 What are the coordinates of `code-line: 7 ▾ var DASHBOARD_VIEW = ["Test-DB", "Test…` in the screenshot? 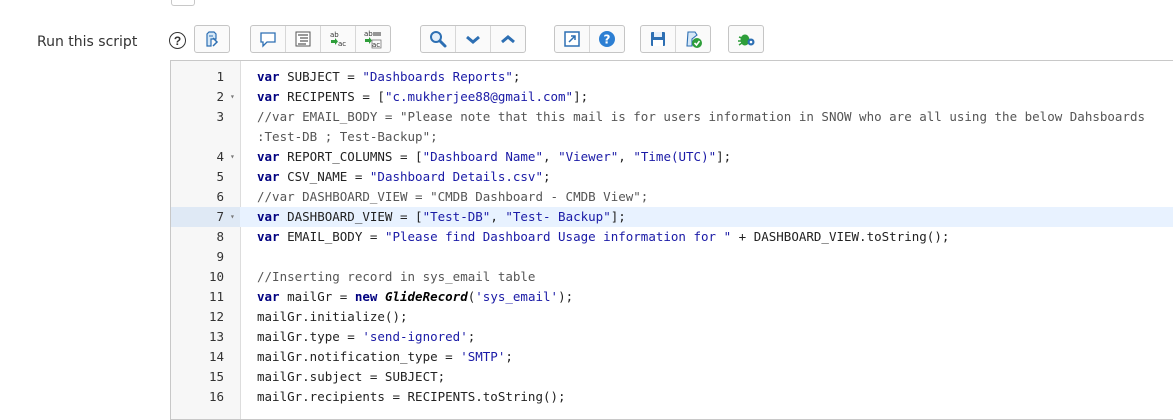 It's located at (672, 217).